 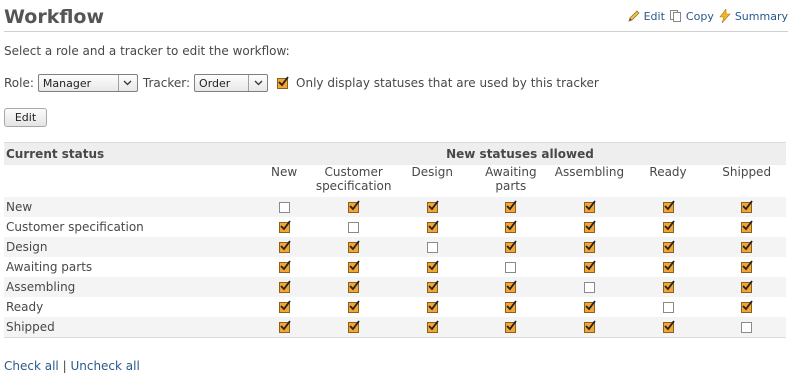 What do you see at coordinates (31, 366) in the screenshot?
I see `check-all-link: Check all` at bounding box center [31, 366].